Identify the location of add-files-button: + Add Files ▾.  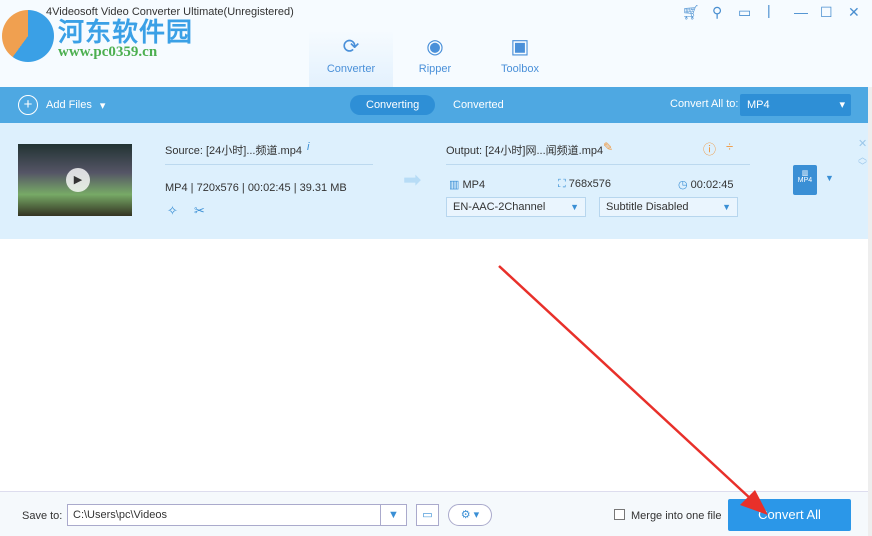
(61, 105).